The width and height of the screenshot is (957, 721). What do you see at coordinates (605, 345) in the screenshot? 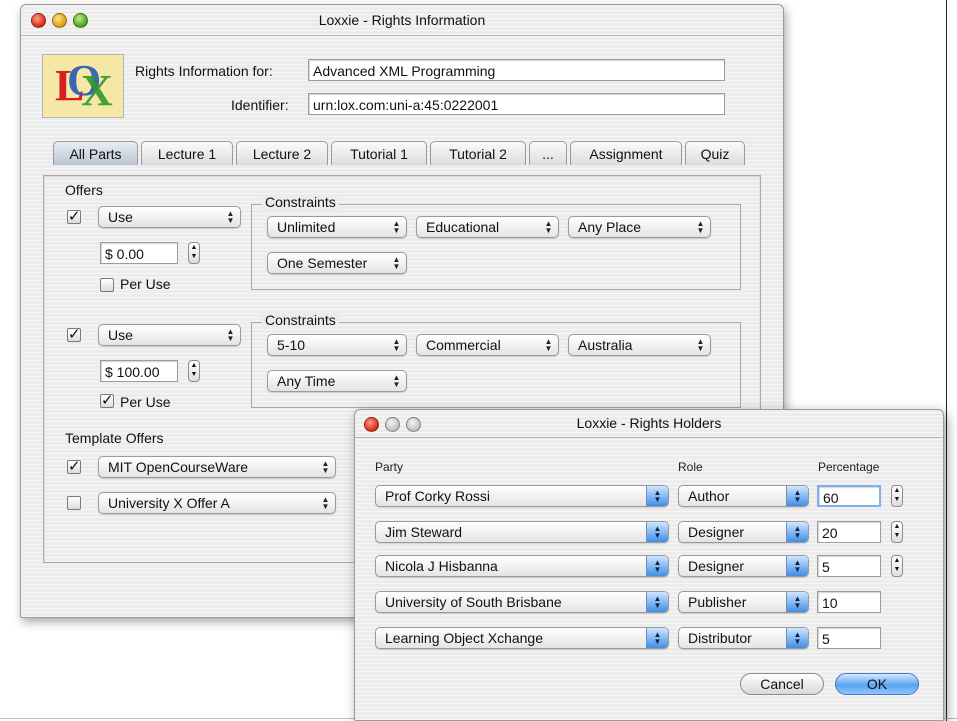
I see `offer-2-constraint-place-value: Australia` at bounding box center [605, 345].